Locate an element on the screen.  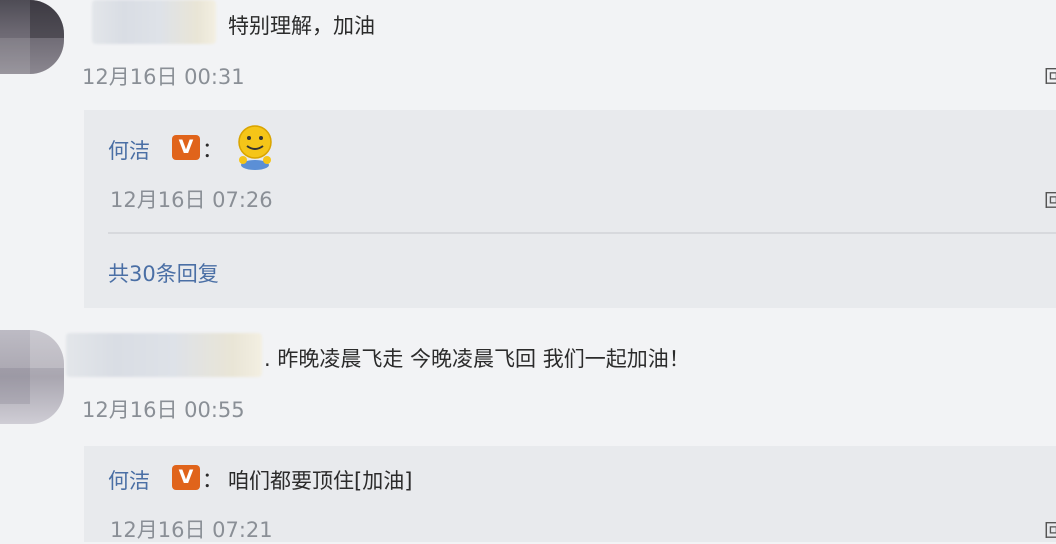
reply-timestamp: 12月16日 07:21 is located at coordinates (191, 530).